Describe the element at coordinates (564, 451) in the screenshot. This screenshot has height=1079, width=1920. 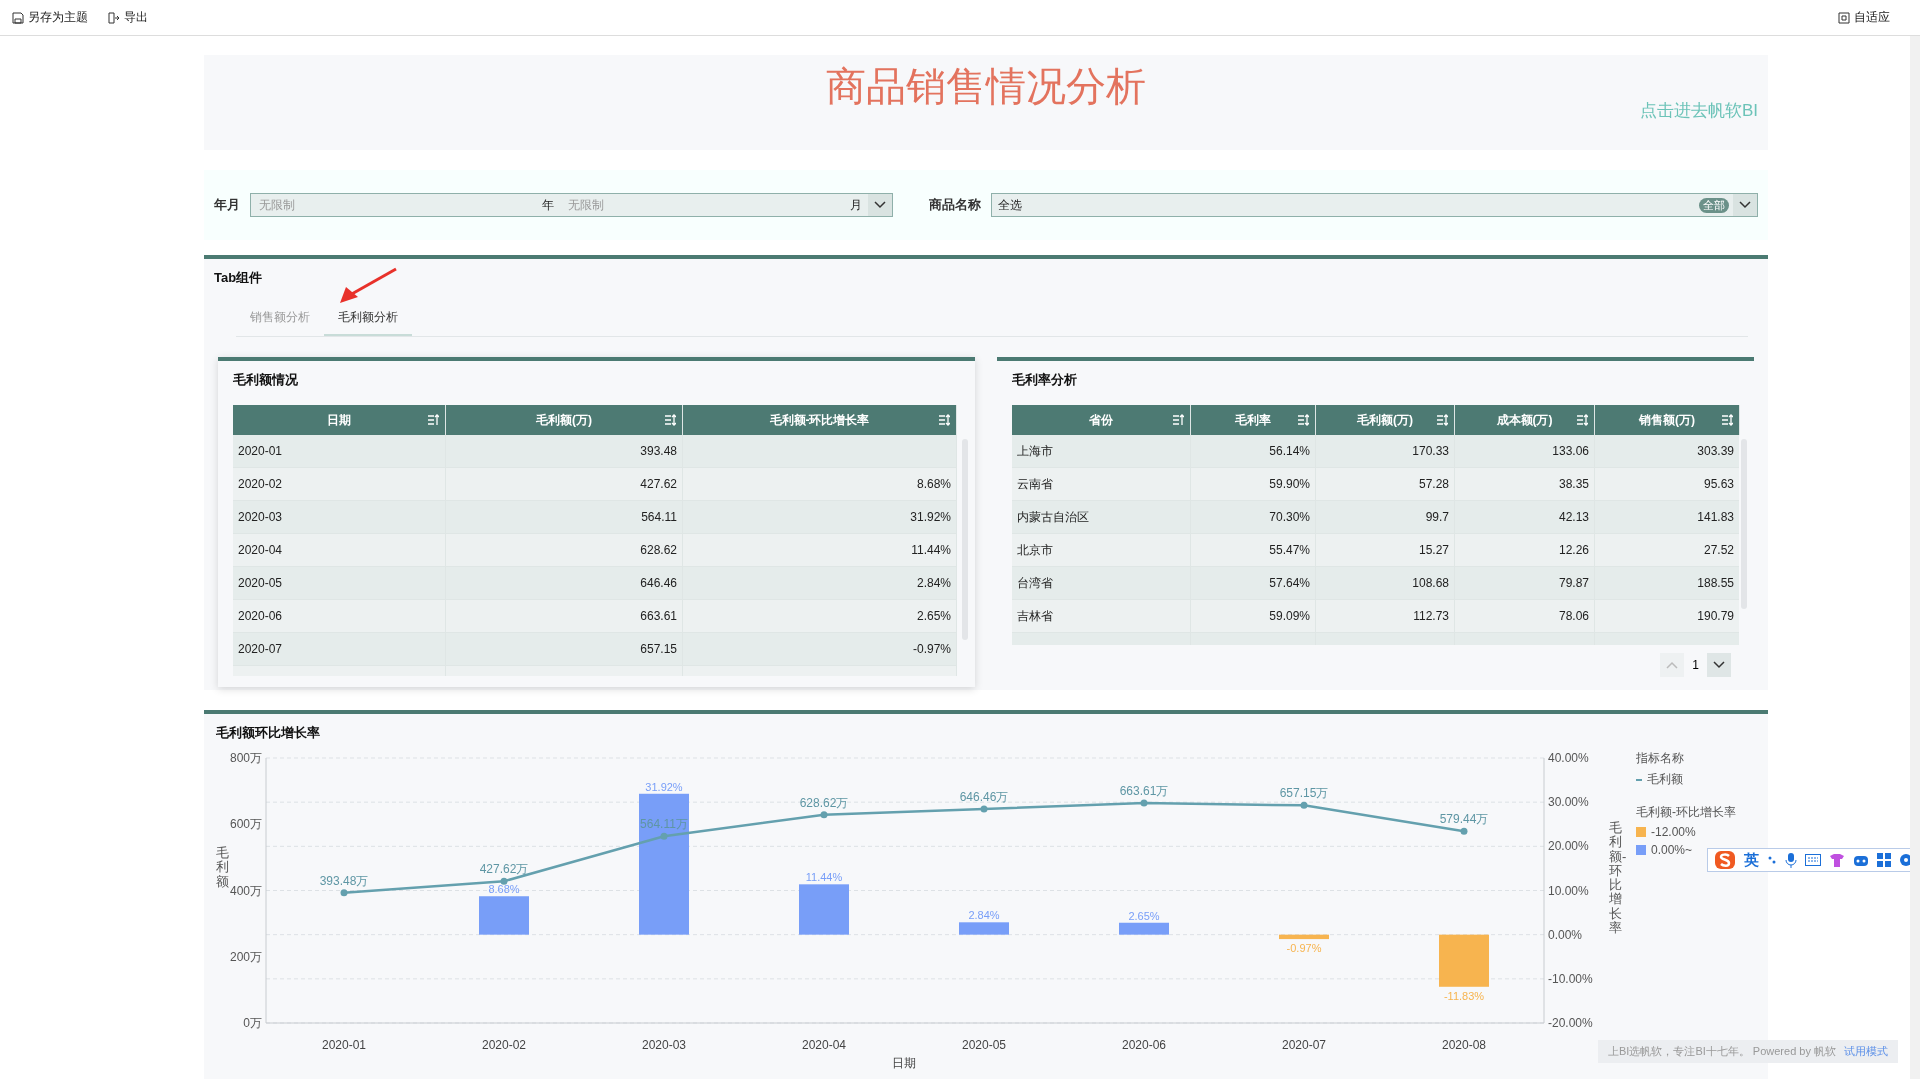
I see `table-cell: 393.48` at that location.